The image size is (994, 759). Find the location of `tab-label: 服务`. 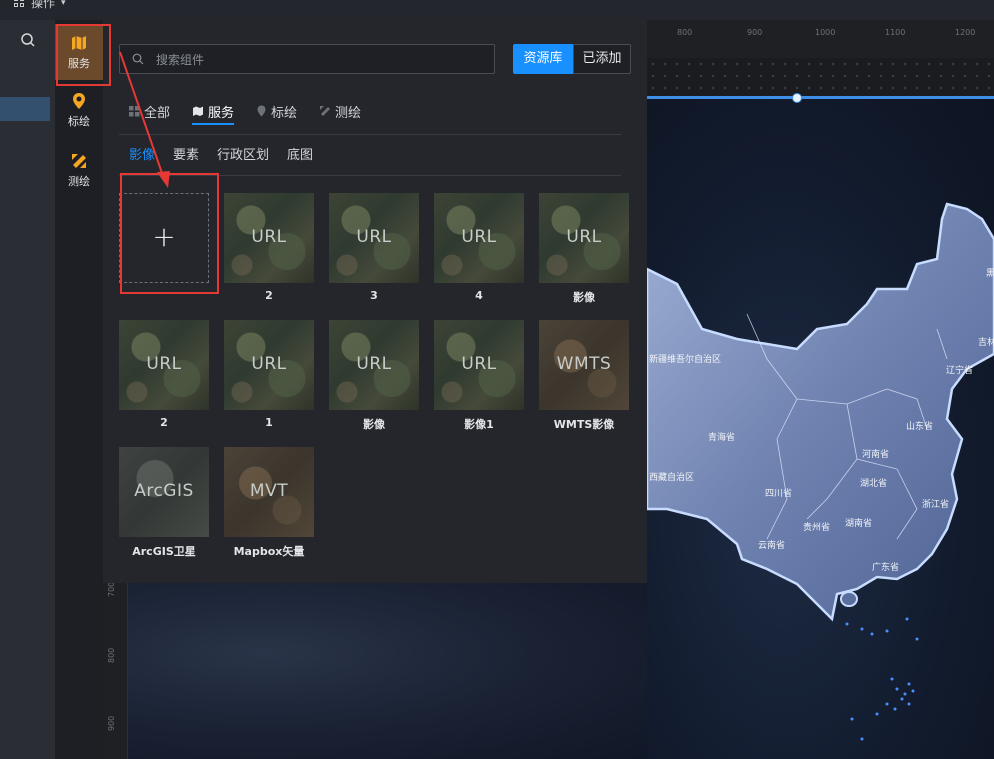

tab-label: 服务 is located at coordinates (221, 113).